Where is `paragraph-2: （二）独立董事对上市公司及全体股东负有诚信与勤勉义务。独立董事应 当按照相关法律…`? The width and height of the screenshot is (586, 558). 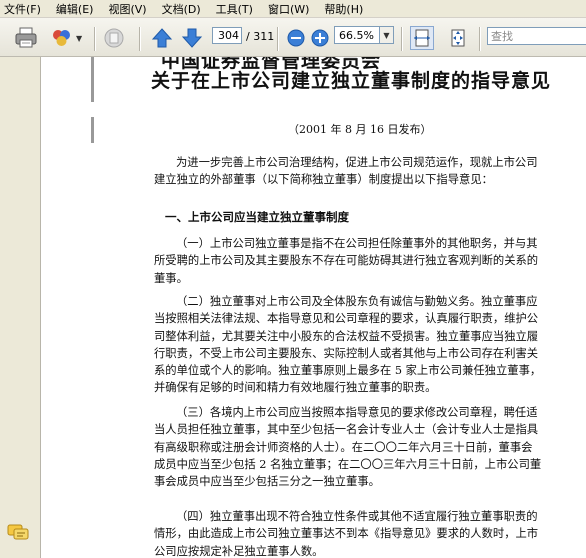
paragraph-2: （二）独立董事对上市公司及全体股东负有诚信与勤勉义务。独立董事应 当按照相关法律… is located at coordinates (348, 345).